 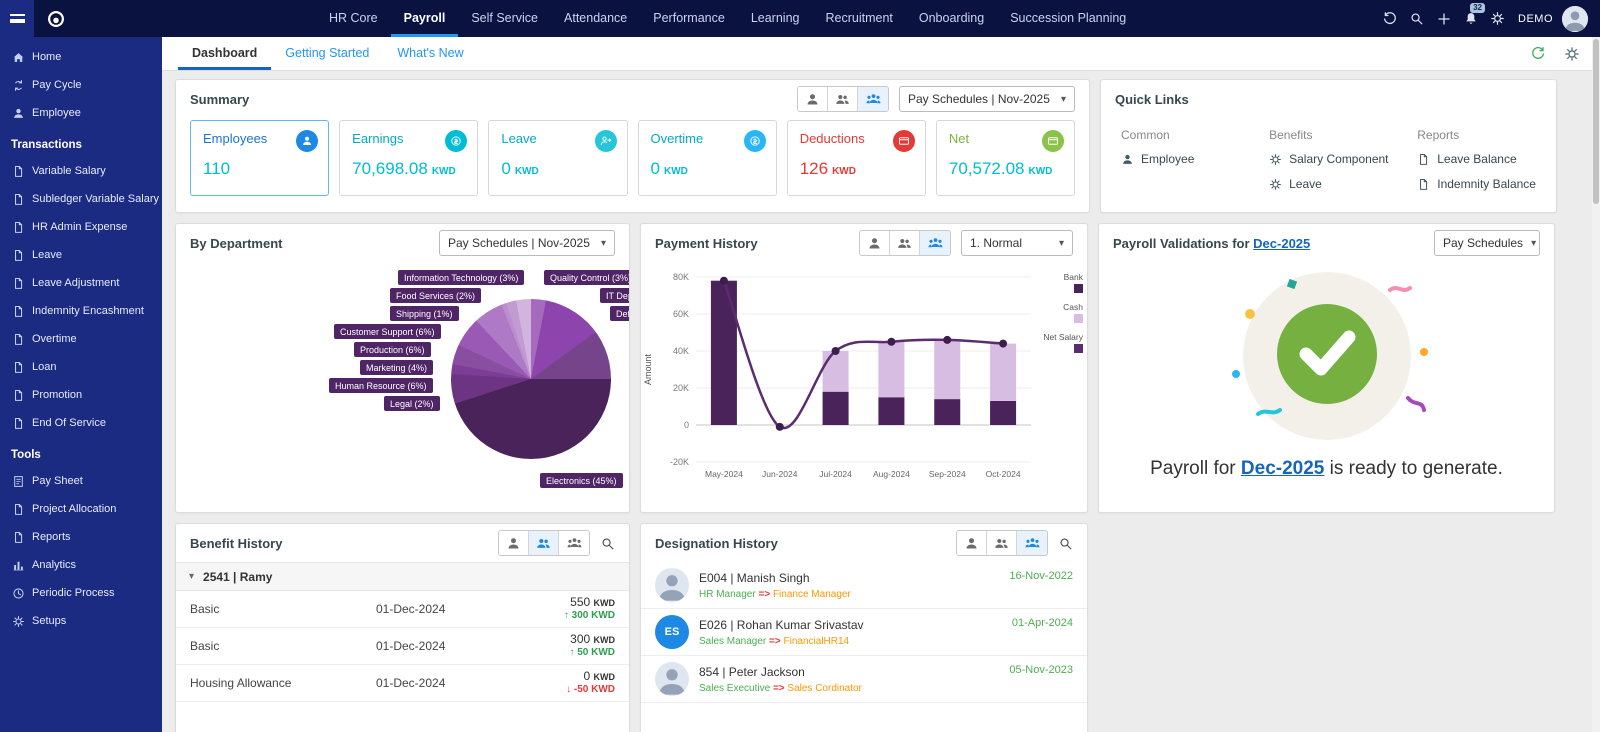 What do you see at coordinates (1443, 18) in the screenshot?
I see `add-icon` at bounding box center [1443, 18].